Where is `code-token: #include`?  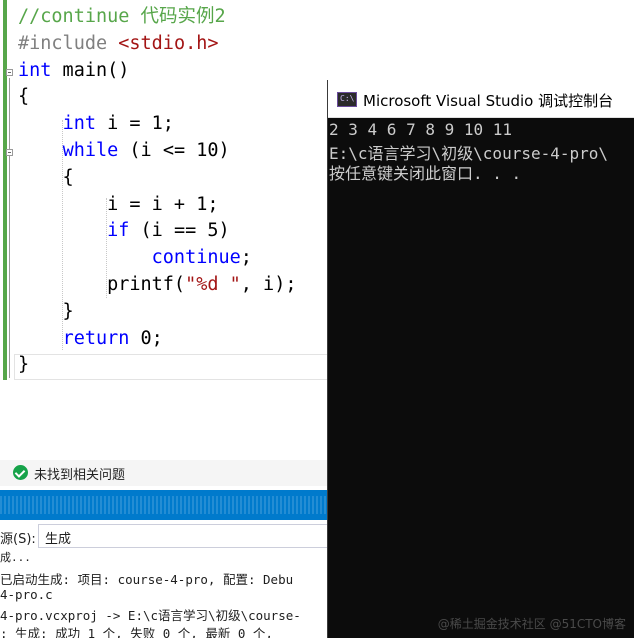
code-token: #include is located at coordinates (68, 43).